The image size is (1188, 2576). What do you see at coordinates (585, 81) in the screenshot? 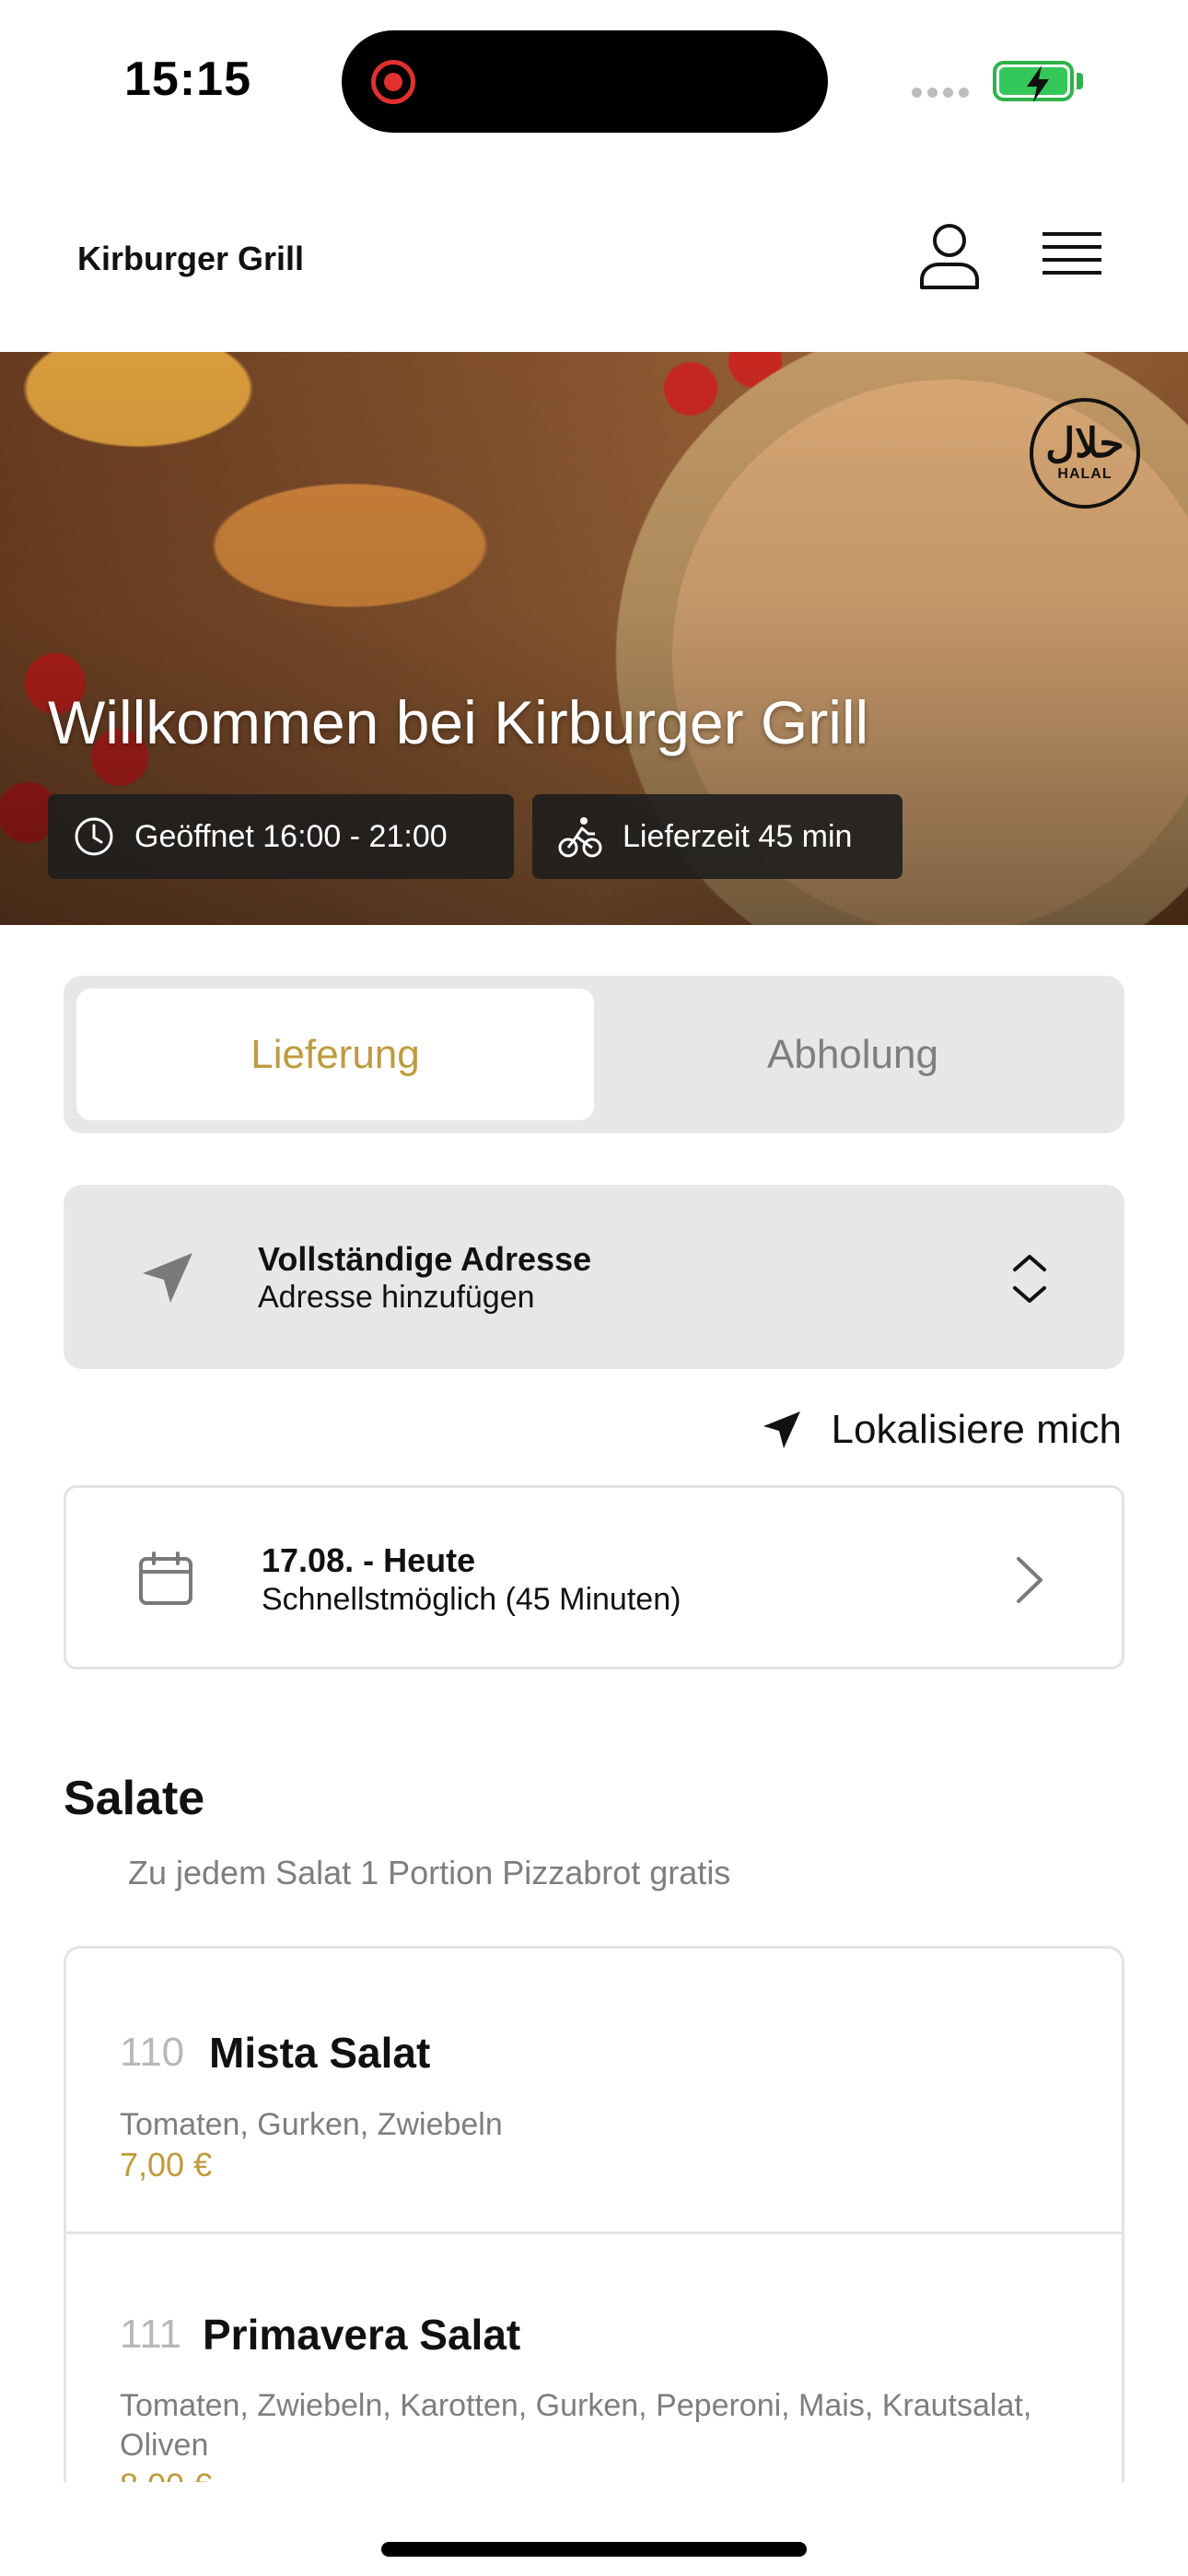
I see `dynamic-island` at bounding box center [585, 81].